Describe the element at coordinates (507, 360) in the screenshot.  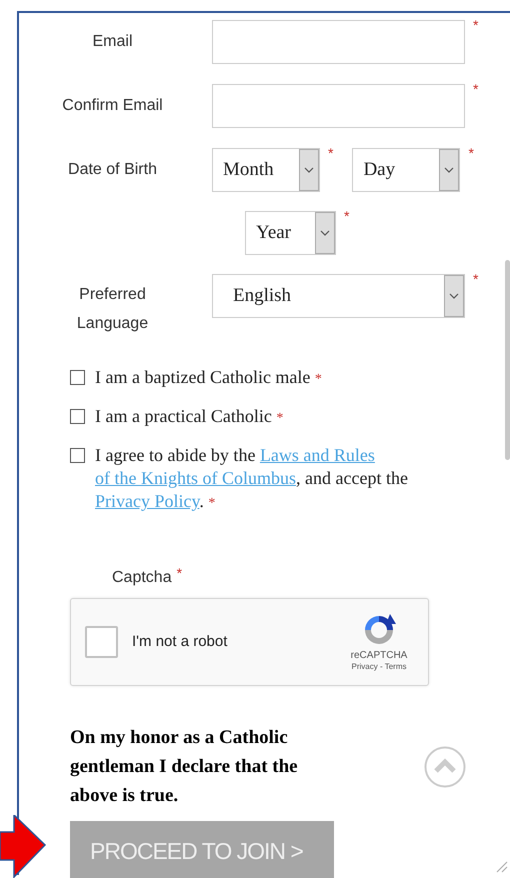
I see `scrollbar` at that location.